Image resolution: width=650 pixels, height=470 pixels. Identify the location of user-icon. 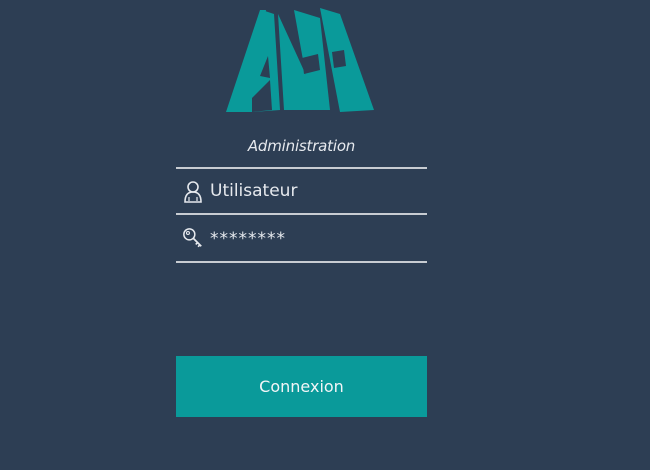
(193, 192).